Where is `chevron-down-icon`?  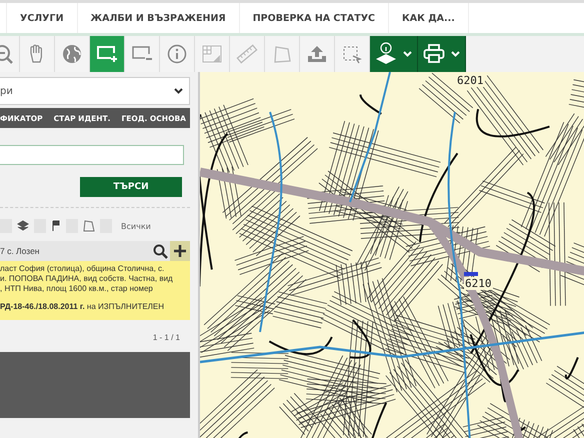
chevron-down-icon is located at coordinates (178, 91).